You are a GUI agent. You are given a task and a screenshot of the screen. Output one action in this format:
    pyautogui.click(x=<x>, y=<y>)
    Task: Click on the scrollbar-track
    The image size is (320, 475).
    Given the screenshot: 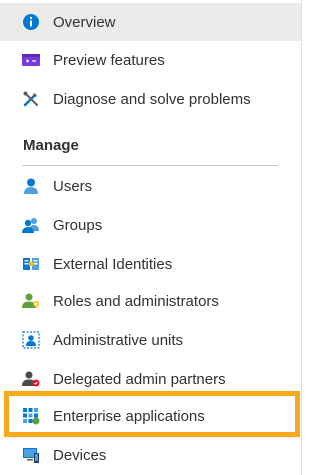 What is the action you would take?
    pyautogui.click(x=305, y=237)
    